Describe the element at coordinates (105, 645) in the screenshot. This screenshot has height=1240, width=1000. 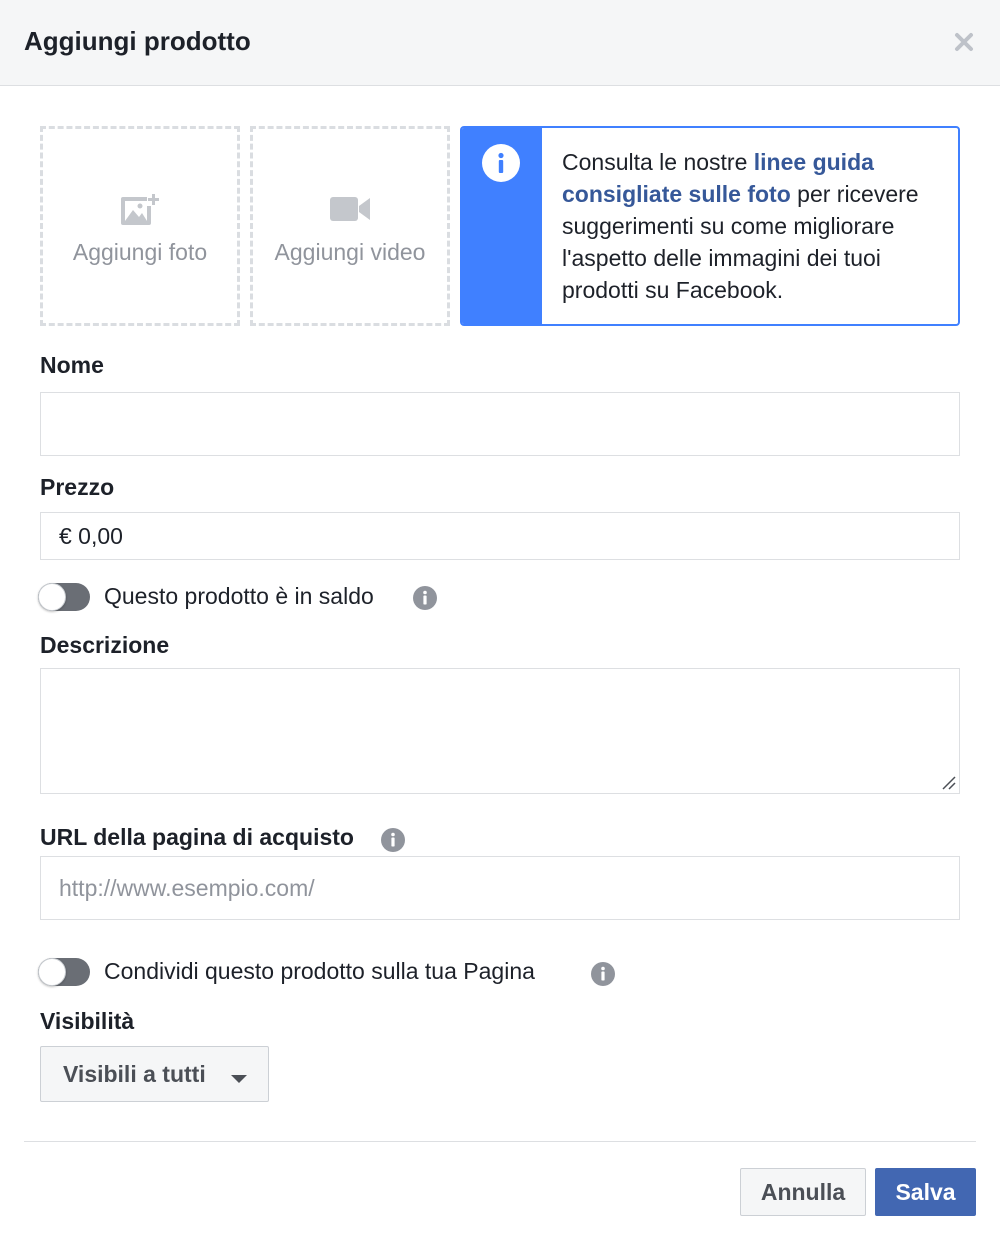
I see `description-label: Descrizione` at that location.